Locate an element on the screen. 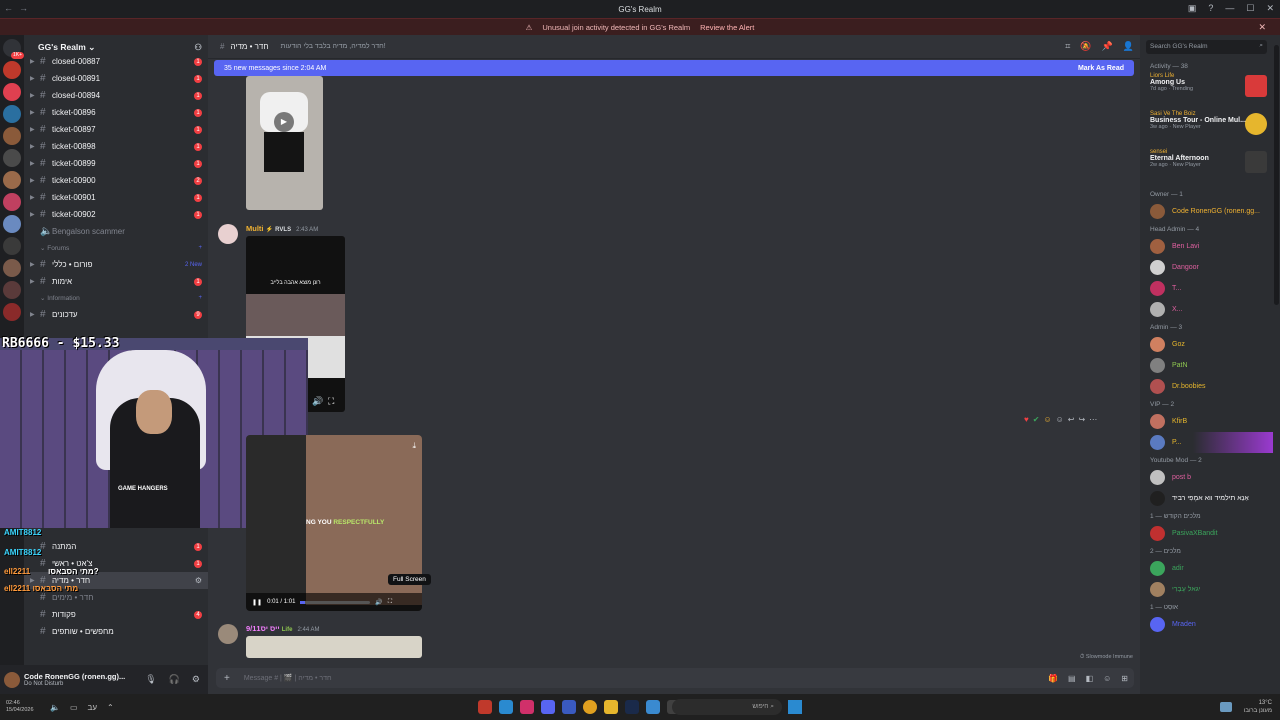  help-icon: ? is located at coordinates (1210, 8).